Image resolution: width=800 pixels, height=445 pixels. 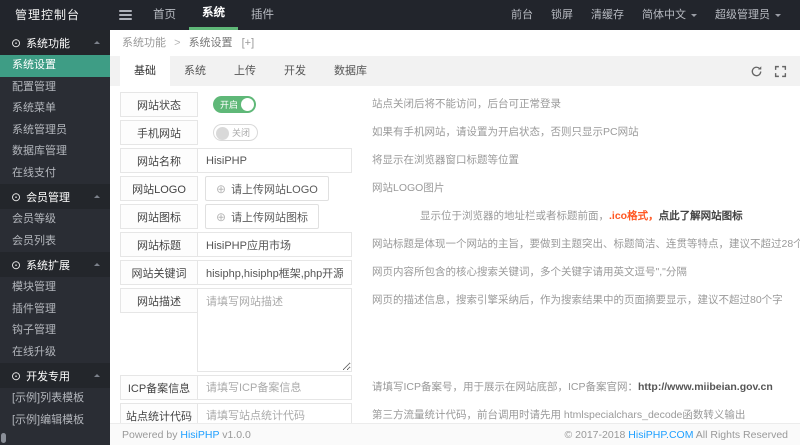 What do you see at coordinates (577, 300) in the screenshot?
I see `field-hint: 网页的描述信息，搜索引擎采纳后，作为搜索结果中的页面摘要显示，建议不超过80个字` at bounding box center [577, 300].